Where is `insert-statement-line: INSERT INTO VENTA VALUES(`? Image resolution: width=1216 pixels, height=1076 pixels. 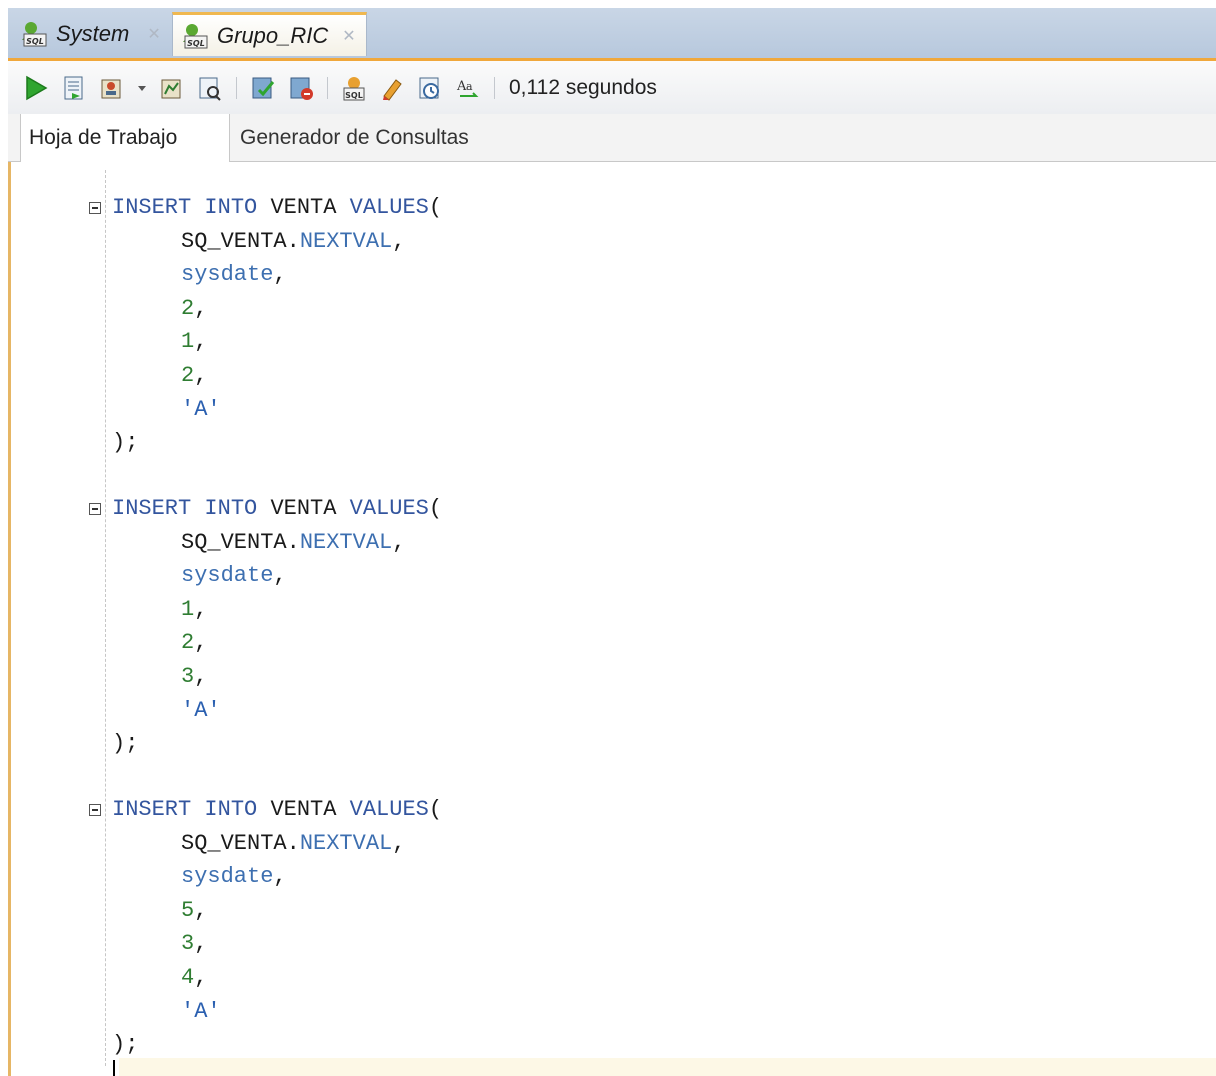 insert-statement-line: INSERT INTO VENTA VALUES( is located at coordinates (277, 208).